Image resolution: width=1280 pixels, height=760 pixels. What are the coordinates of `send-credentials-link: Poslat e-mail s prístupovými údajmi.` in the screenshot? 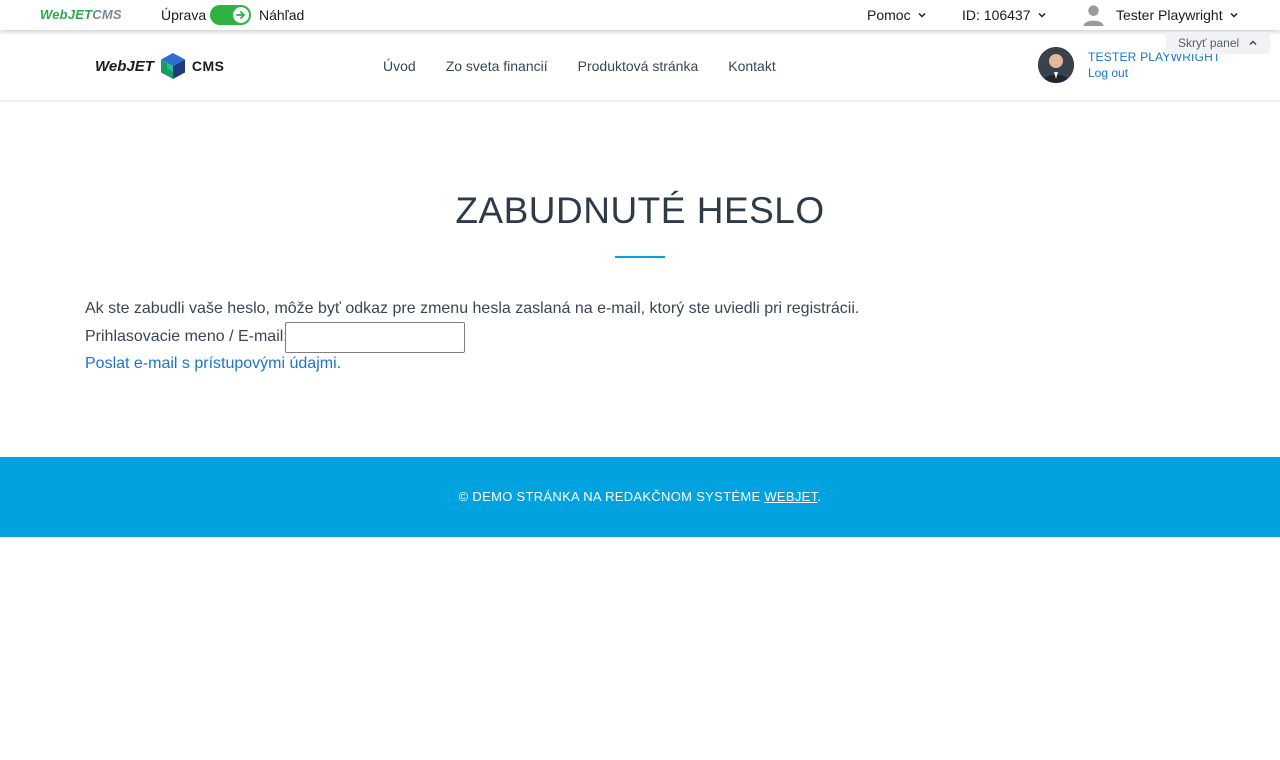 It's located at (213, 364).